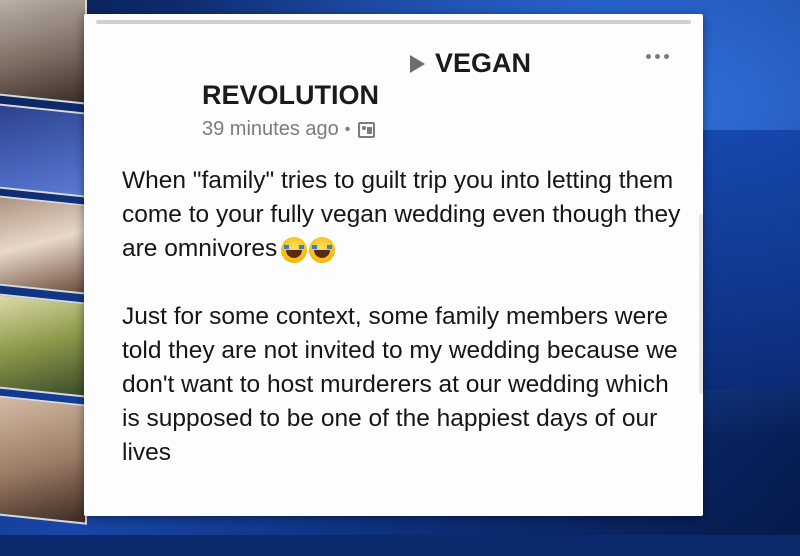 The width and height of the screenshot is (800, 556). I want to click on card-top-divider, so click(393, 22).